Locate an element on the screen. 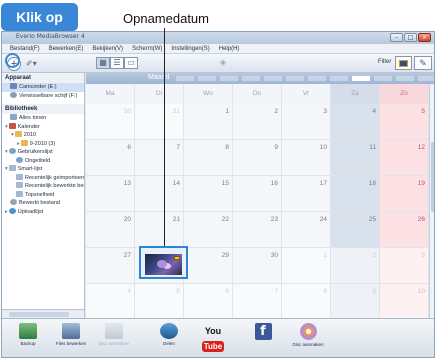 Image resolution: width=436 pixels, height=360 pixels. calendar-day-cell: 14 is located at coordinates (159, 194).